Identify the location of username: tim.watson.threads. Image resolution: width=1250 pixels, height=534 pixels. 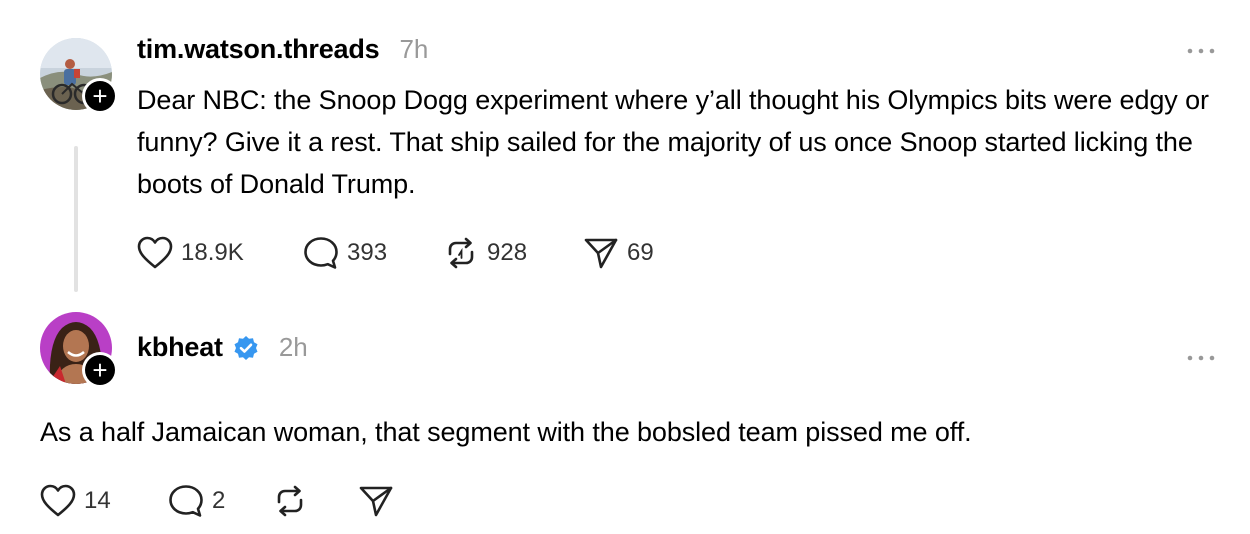
(258, 49).